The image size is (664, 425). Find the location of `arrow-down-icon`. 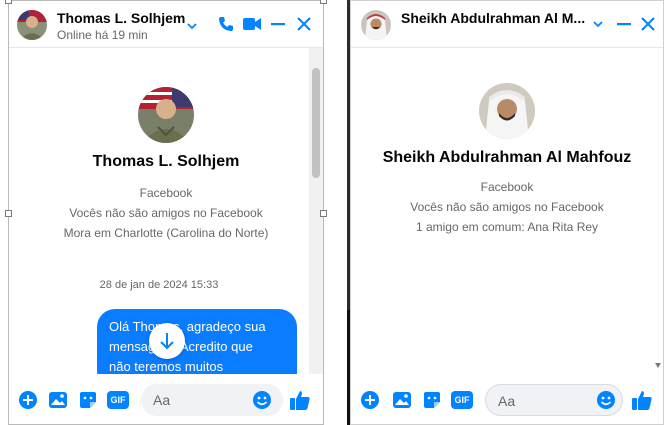

arrow-down-icon is located at coordinates (167, 341).